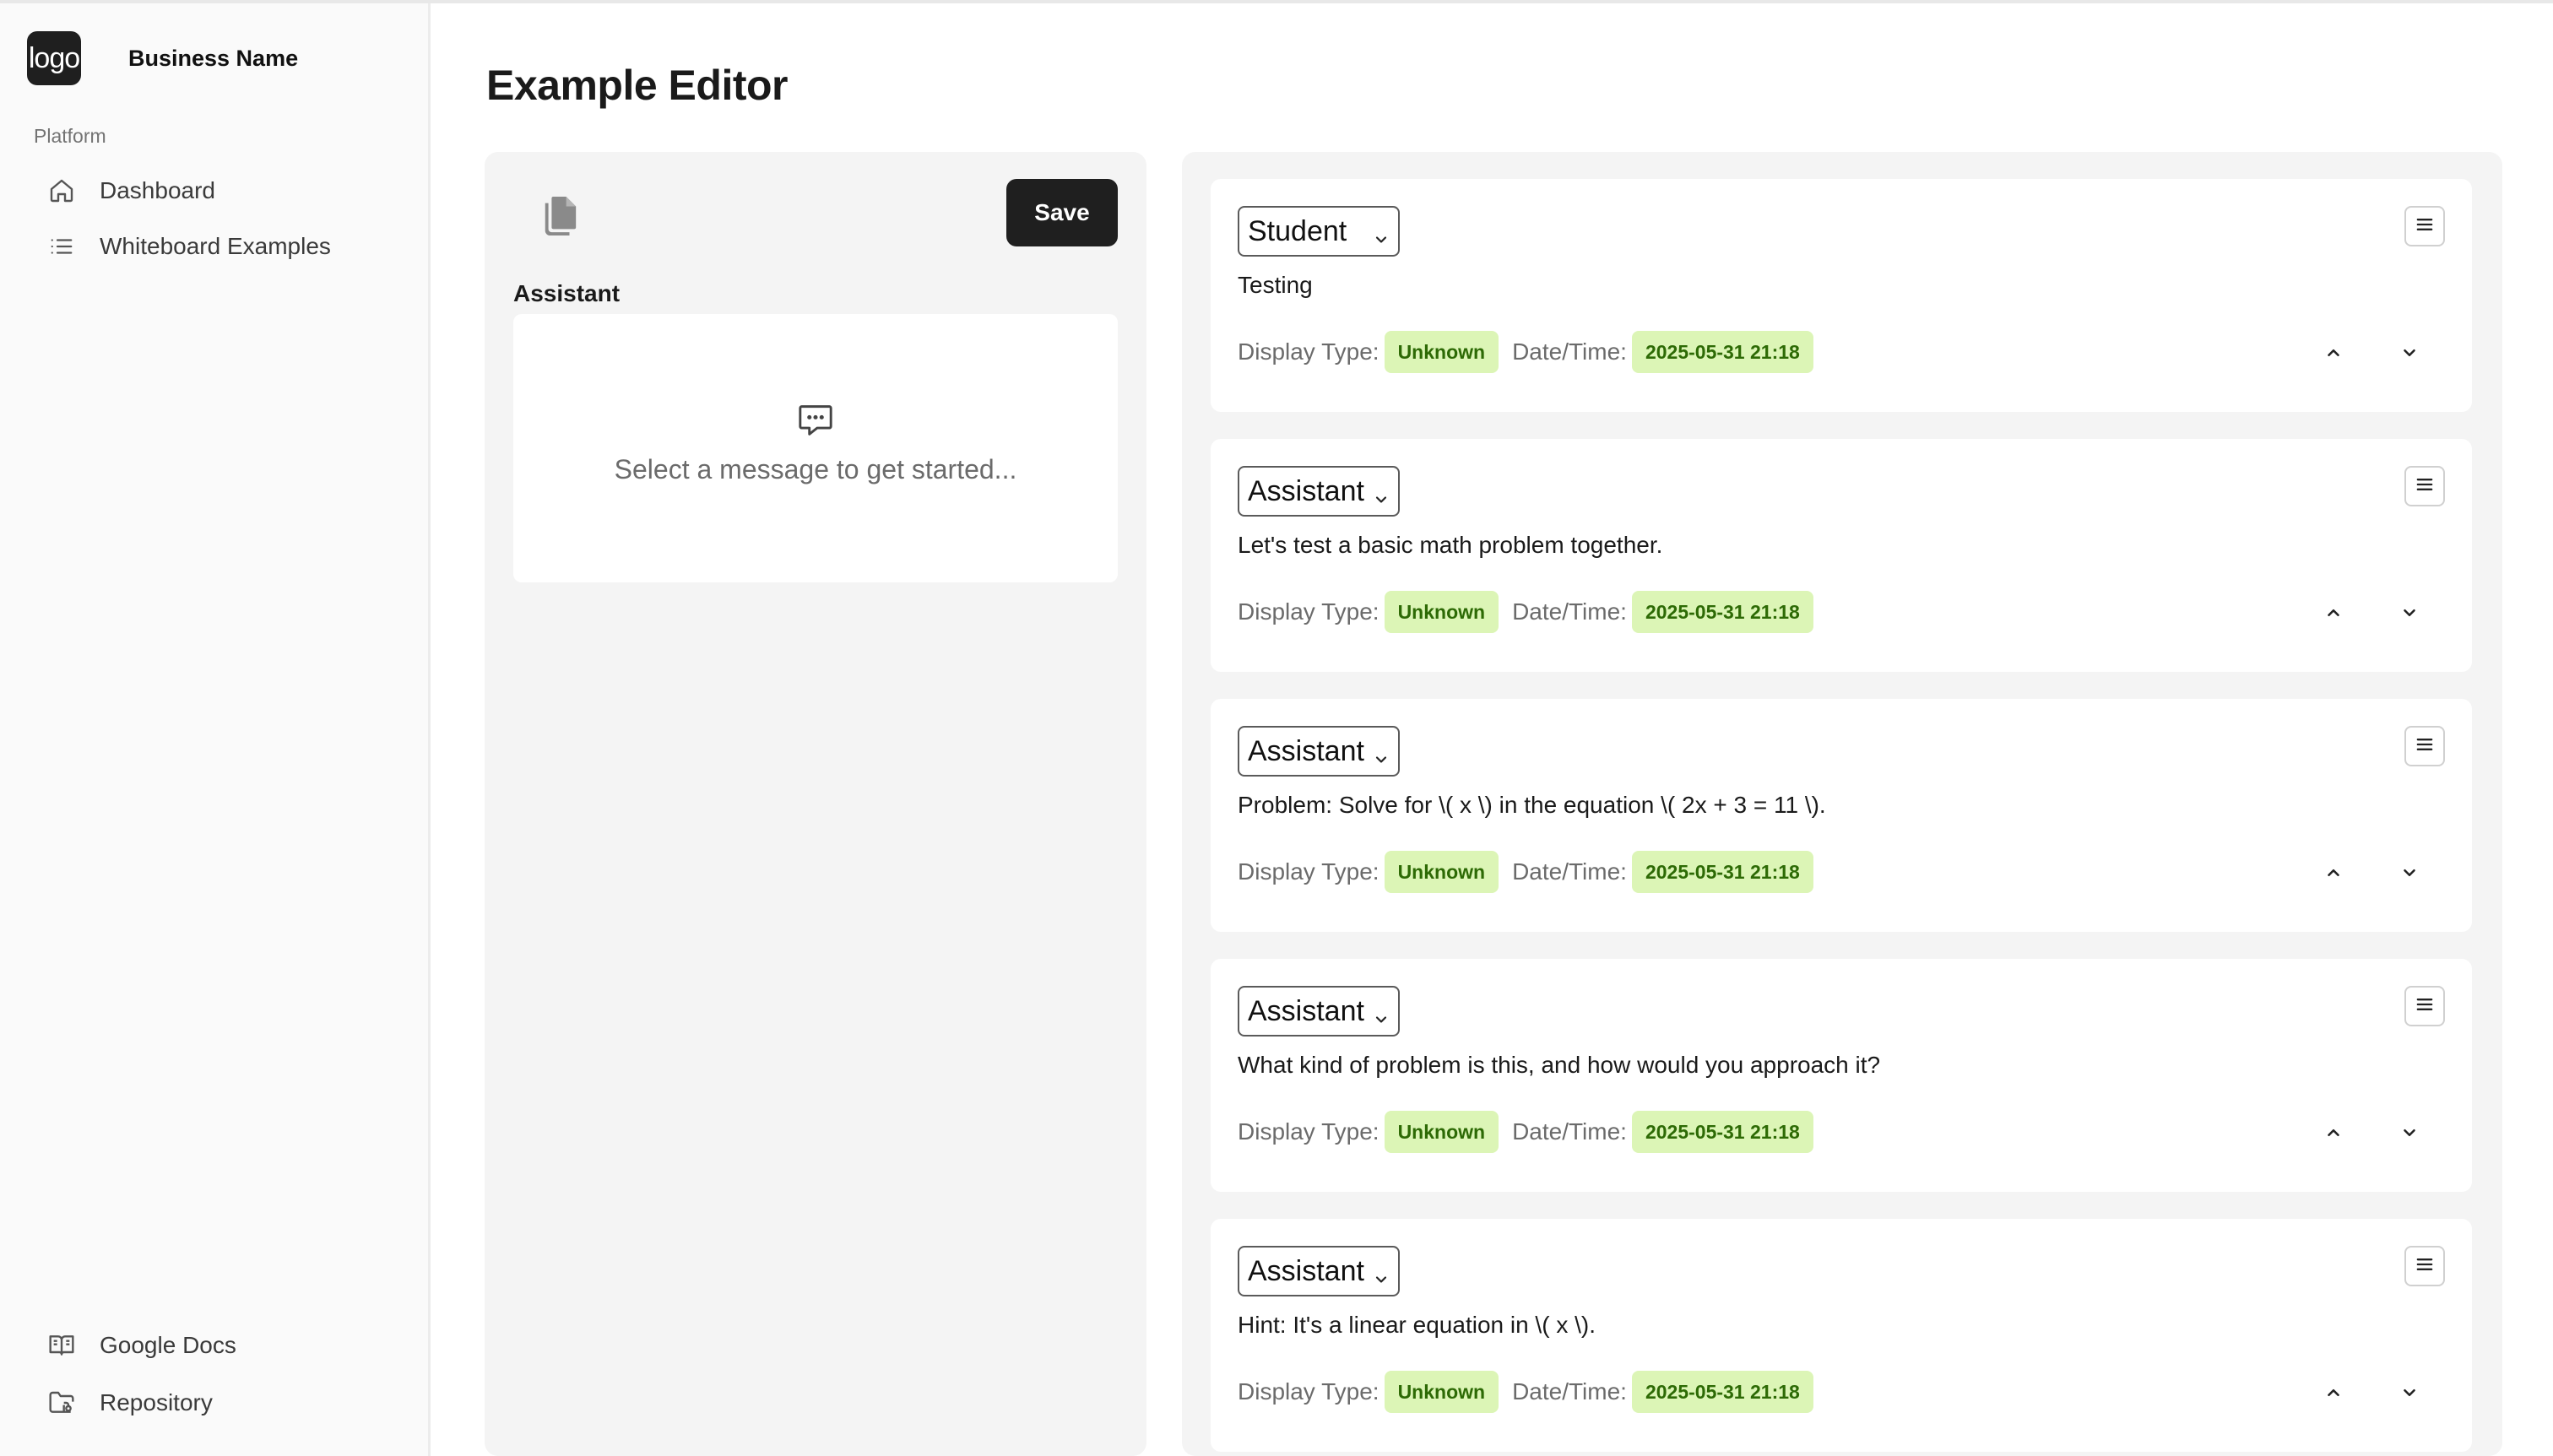  I want to click on sidebar-item-whiteboard-examples: Whiteboard Examples, so click(220, 247).